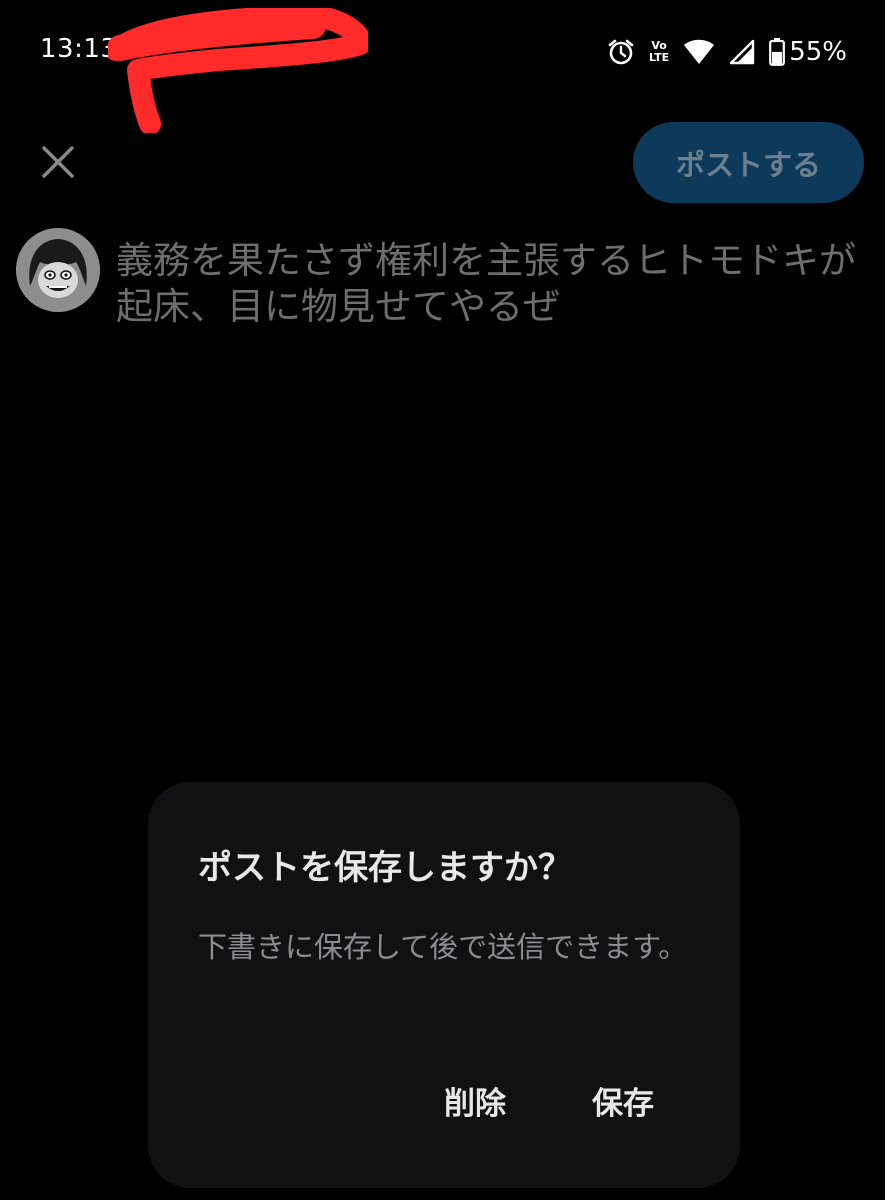 The height and width of the screenshot is (1200, 885). What do you see at coordinates (727, 52) in the screenshot?
I see `status-icons: Vo LTE 55%` at bounding box center [727, 52].